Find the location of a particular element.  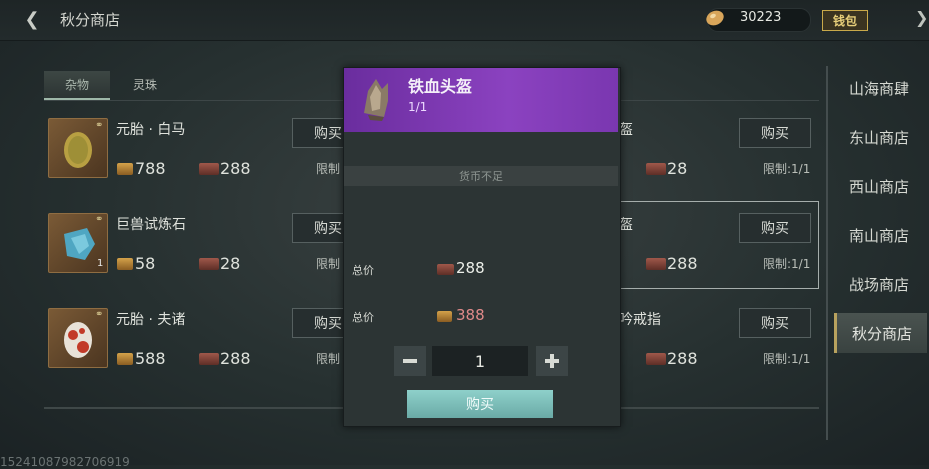

popup-item-title: 铁血头盔 is located at coordinates (440, 86).